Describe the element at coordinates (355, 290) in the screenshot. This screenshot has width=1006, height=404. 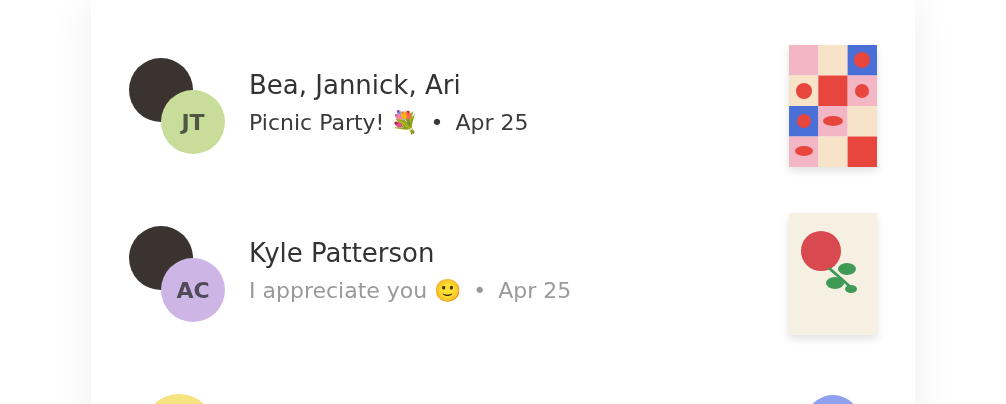
I see `message-preview: I appreciate you 🙂` at that location.